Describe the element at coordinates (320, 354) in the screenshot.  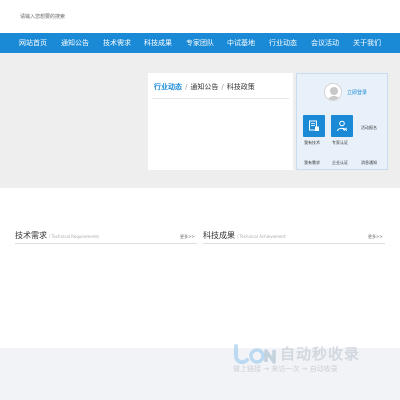
I see `watermark-title: 自动秒收录` at that location.